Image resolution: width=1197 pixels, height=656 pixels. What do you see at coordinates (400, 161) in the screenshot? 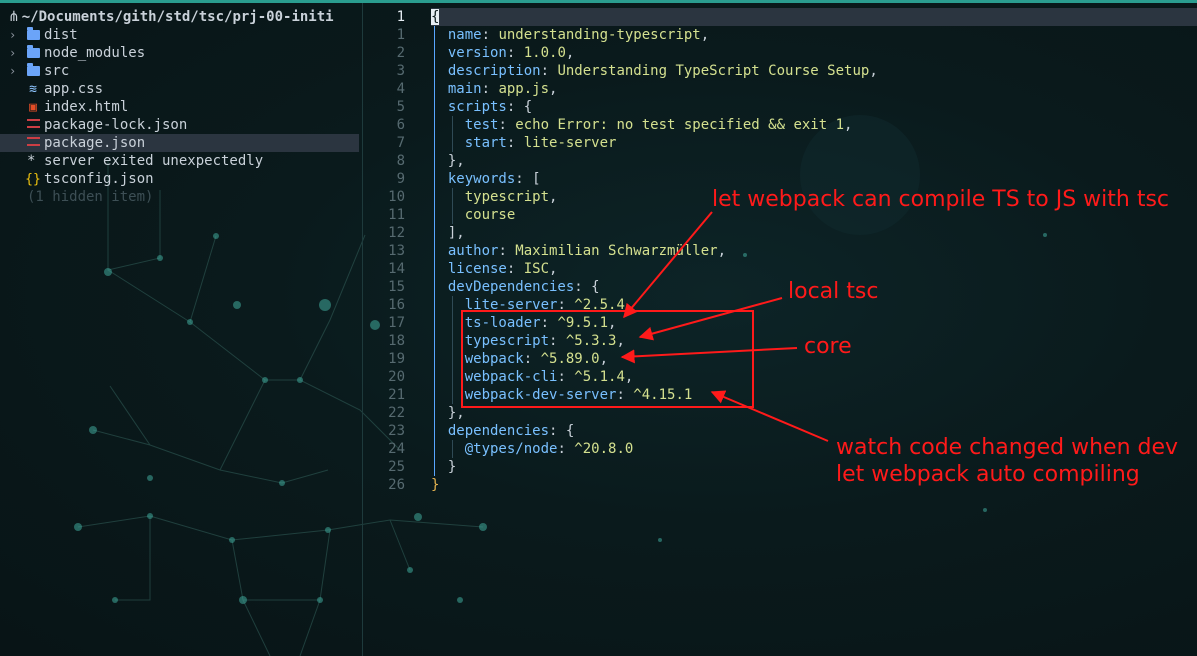
I see `line-number: 8` at bounding box center [400, 161].